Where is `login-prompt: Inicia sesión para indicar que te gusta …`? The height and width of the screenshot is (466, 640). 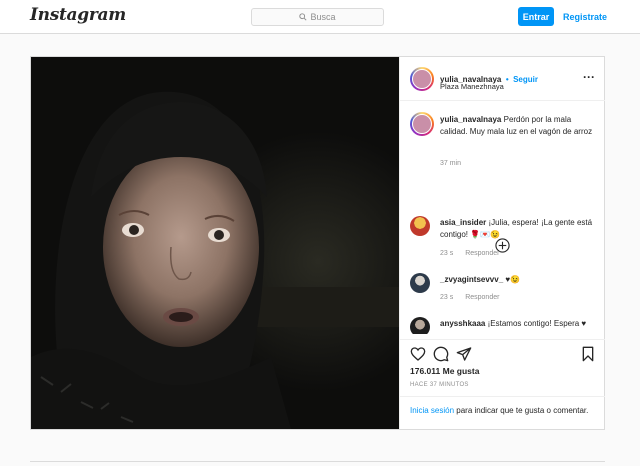
login-prompt: Inicia sesión para indicar que te gusta … is located at coordinates (502, 410).